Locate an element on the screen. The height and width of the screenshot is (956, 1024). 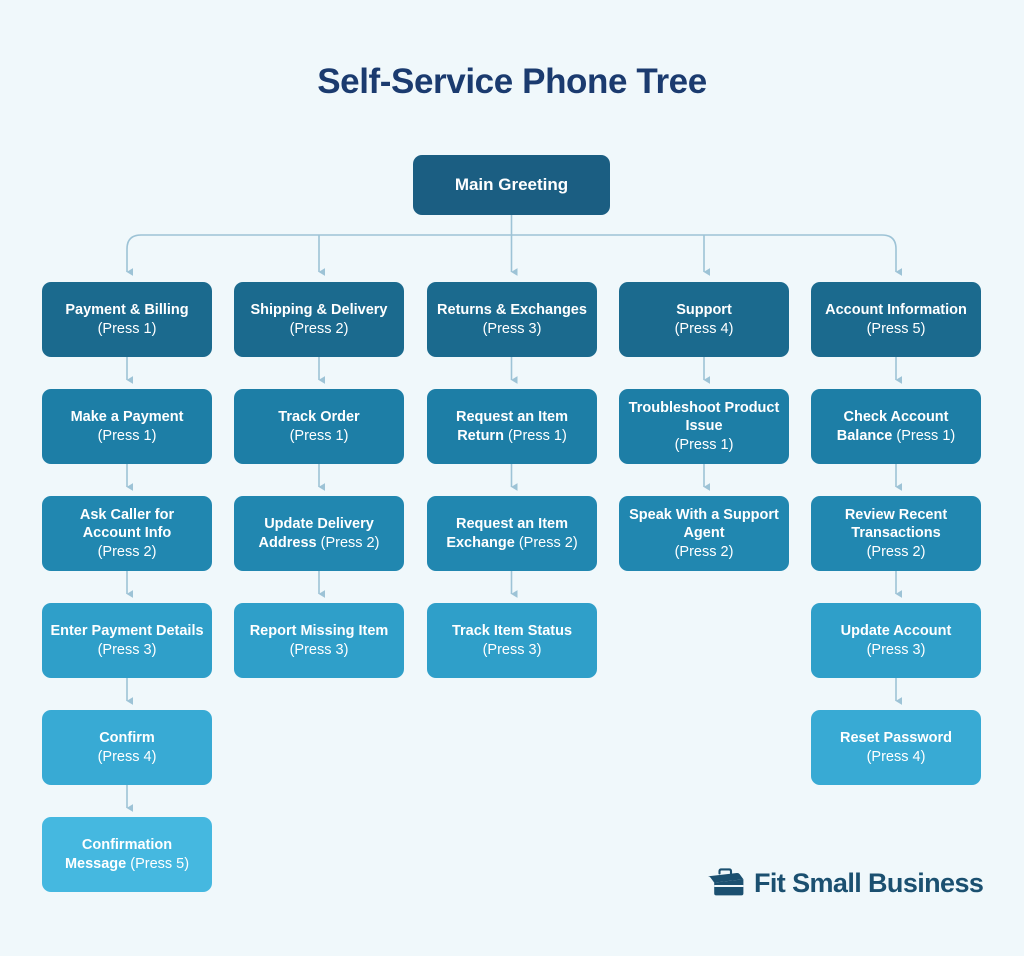
node-title: Payment & Billing is located at coordinates (127, 309).